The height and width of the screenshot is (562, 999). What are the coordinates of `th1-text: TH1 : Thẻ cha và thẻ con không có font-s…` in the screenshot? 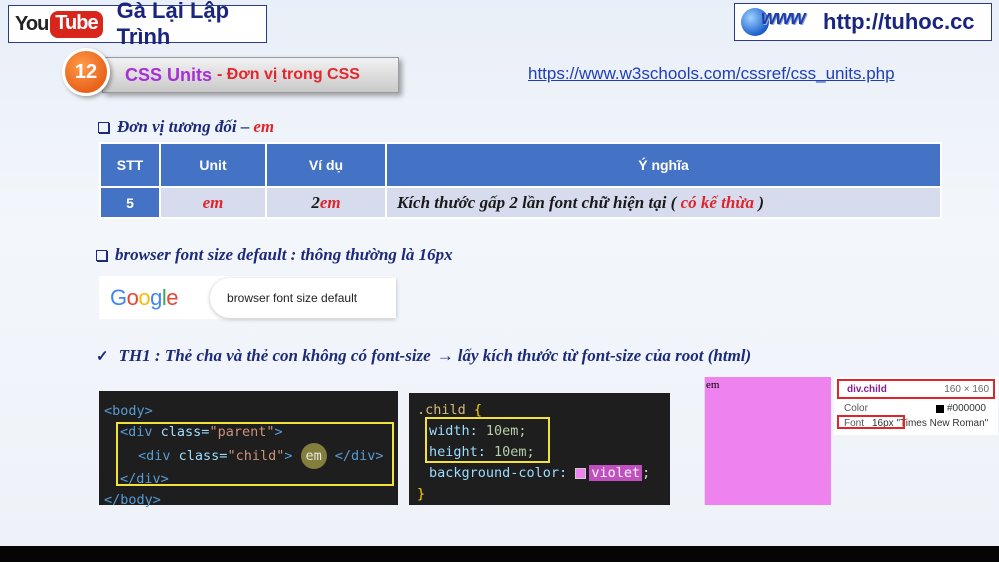 It's located at (274, 355).